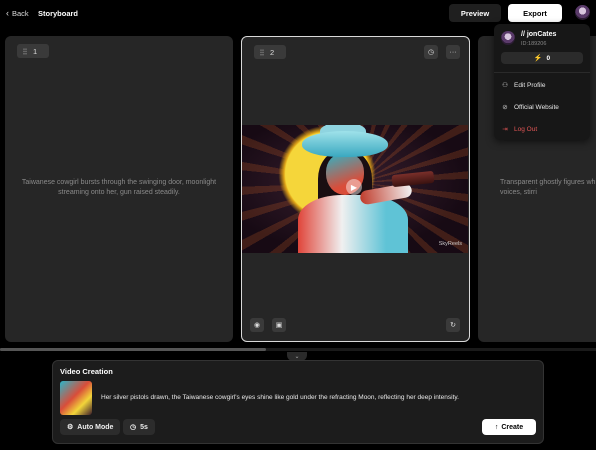 This screenshot has width=596, height=450. I want to click on scrollbar-thumb, so click(133, 349).